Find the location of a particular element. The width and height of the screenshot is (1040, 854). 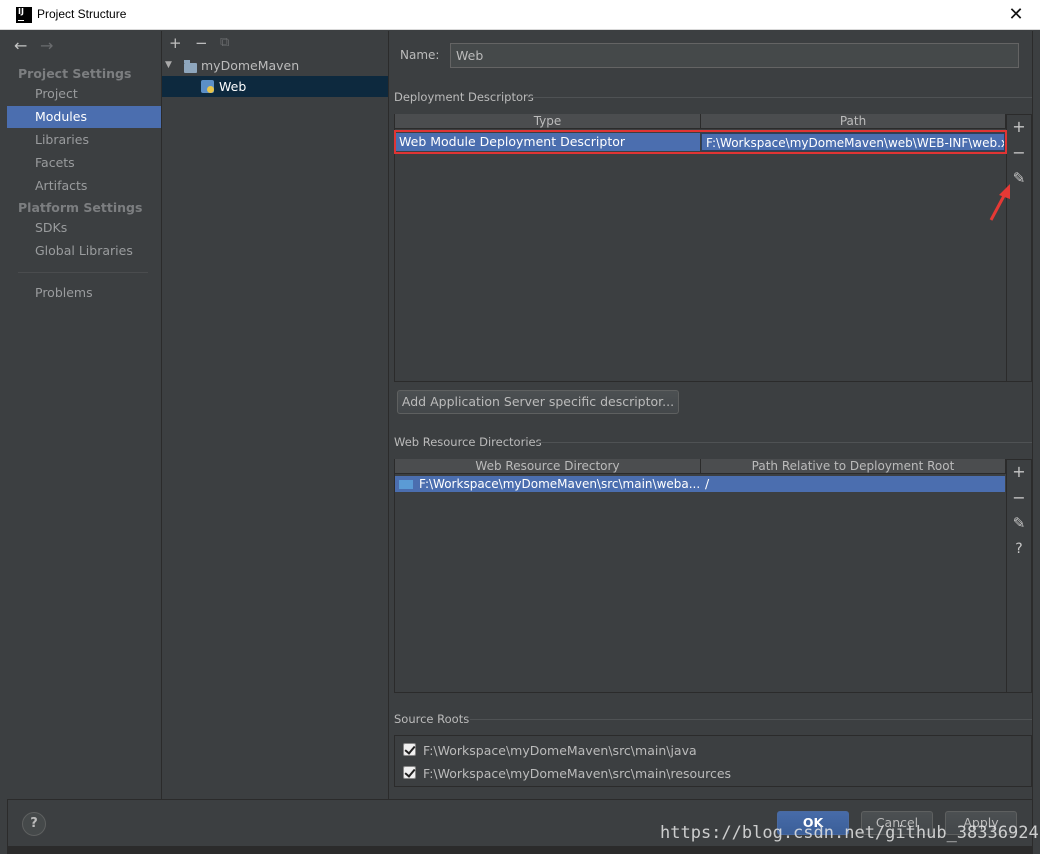

descriptor-type-cell: Web Module Deployment Descriptor is located at coordinates (548, 142).